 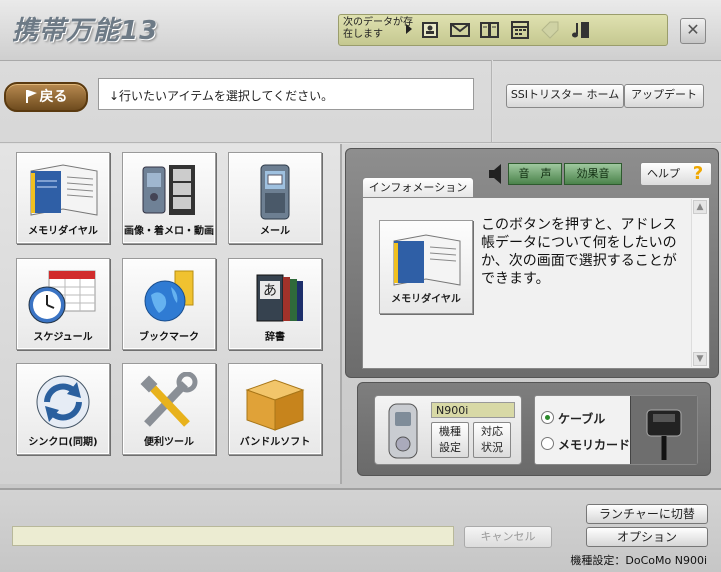 I want to click on device-box: N900i 機種 設定 対応 状況, so click(x=448, y=430).